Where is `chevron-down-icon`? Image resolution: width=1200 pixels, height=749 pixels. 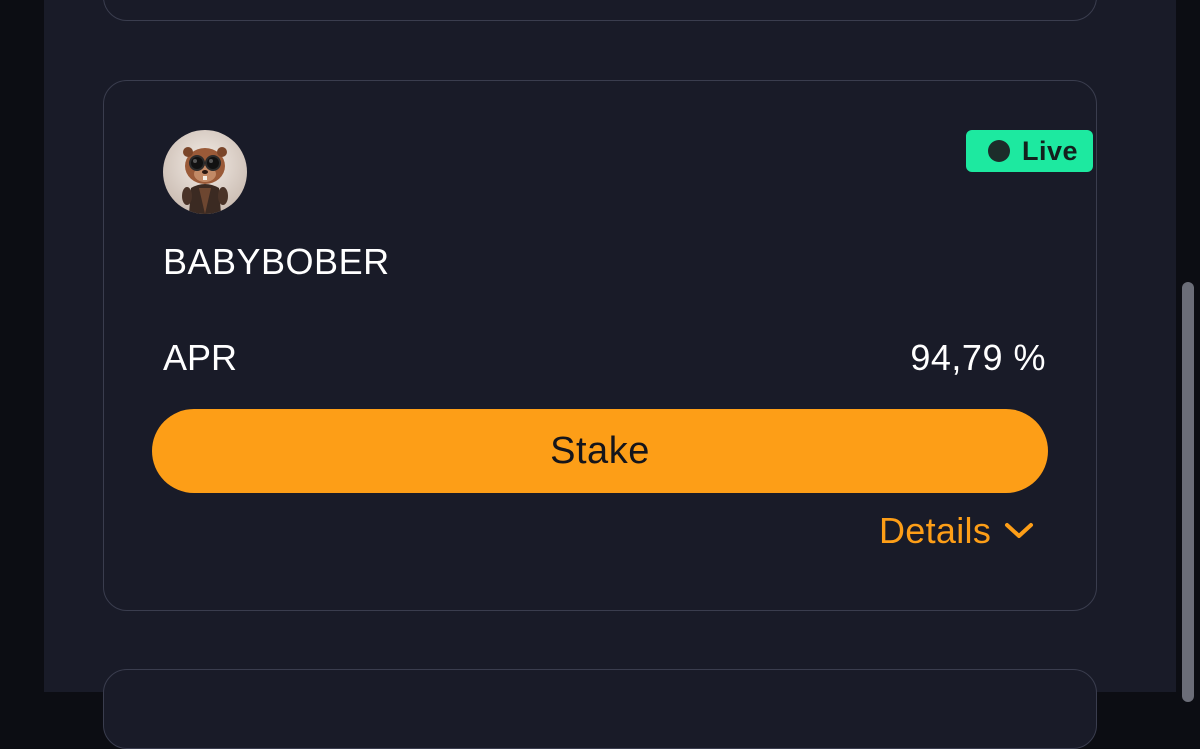
chevron-down-icon is located at coordinates (1019, 530).